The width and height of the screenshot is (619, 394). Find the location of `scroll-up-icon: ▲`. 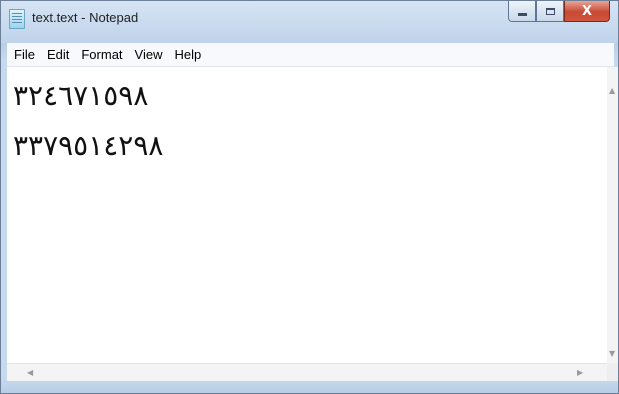

scroll-up-icon: ▲ is located at coordinates (612, 91).